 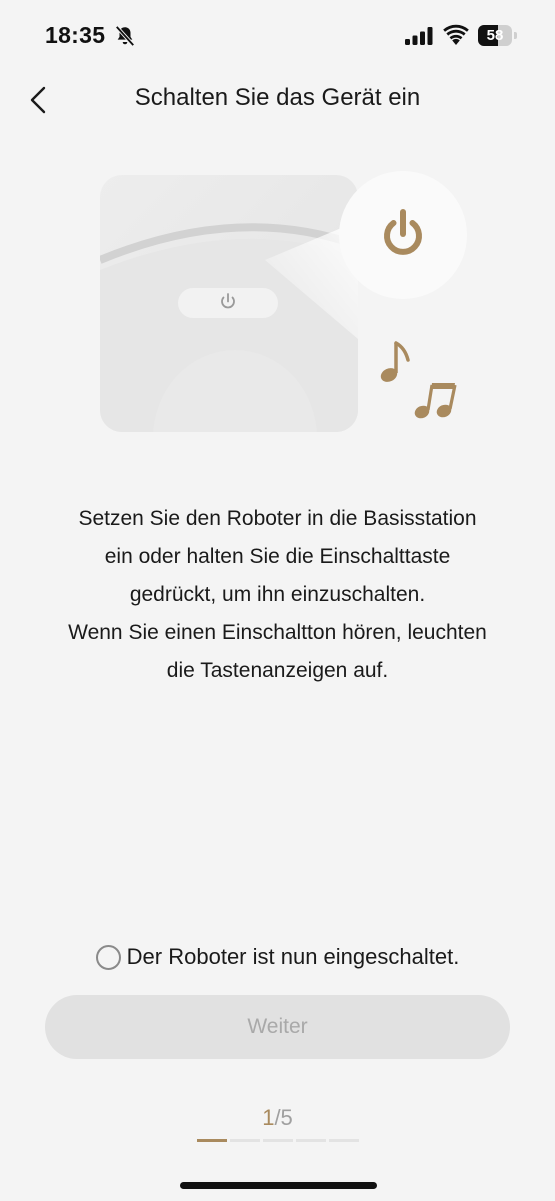 What do you see at coordinates (75, 35) in the screenshot?
I see `status-time: 18:35` at bounding box center [75, 35].